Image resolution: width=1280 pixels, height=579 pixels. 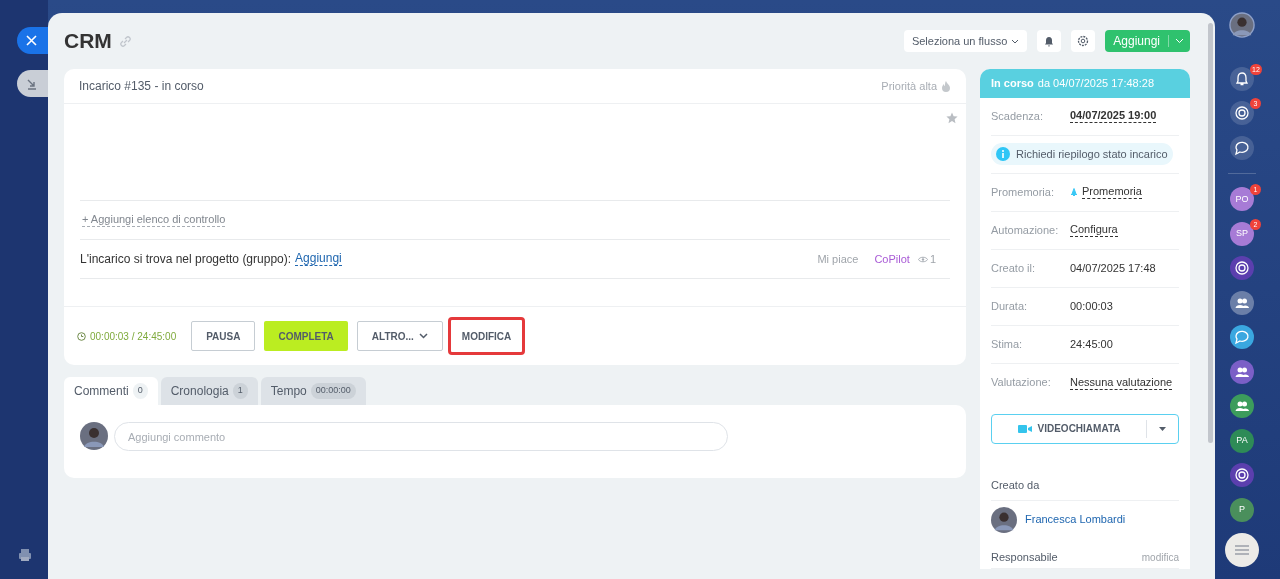 I want to click on tab: Commenti 0, so click(x=111, y=391).